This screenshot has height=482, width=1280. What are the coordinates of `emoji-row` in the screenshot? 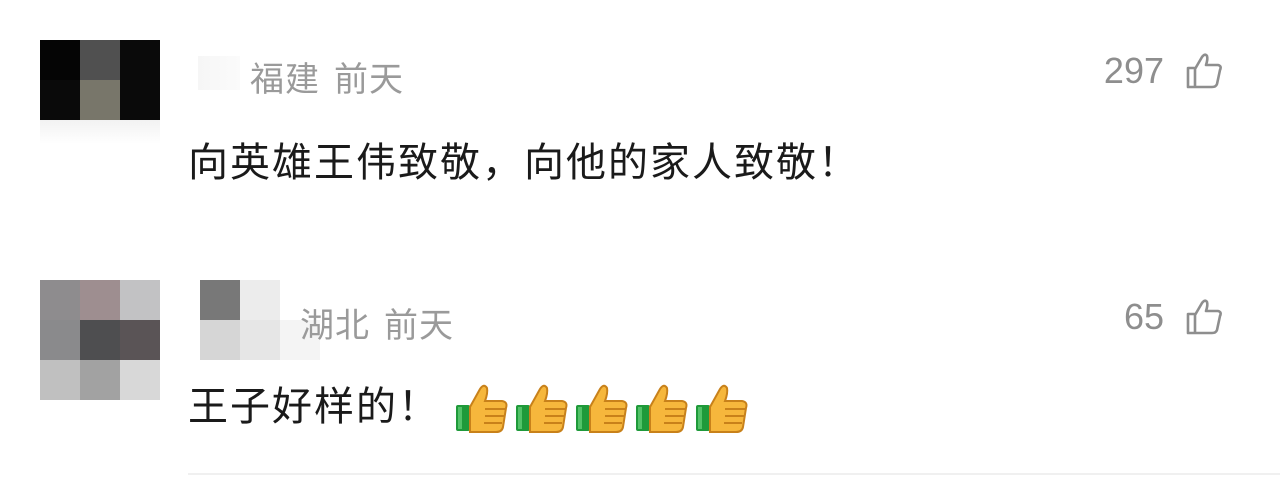 It's located at (602, 409).